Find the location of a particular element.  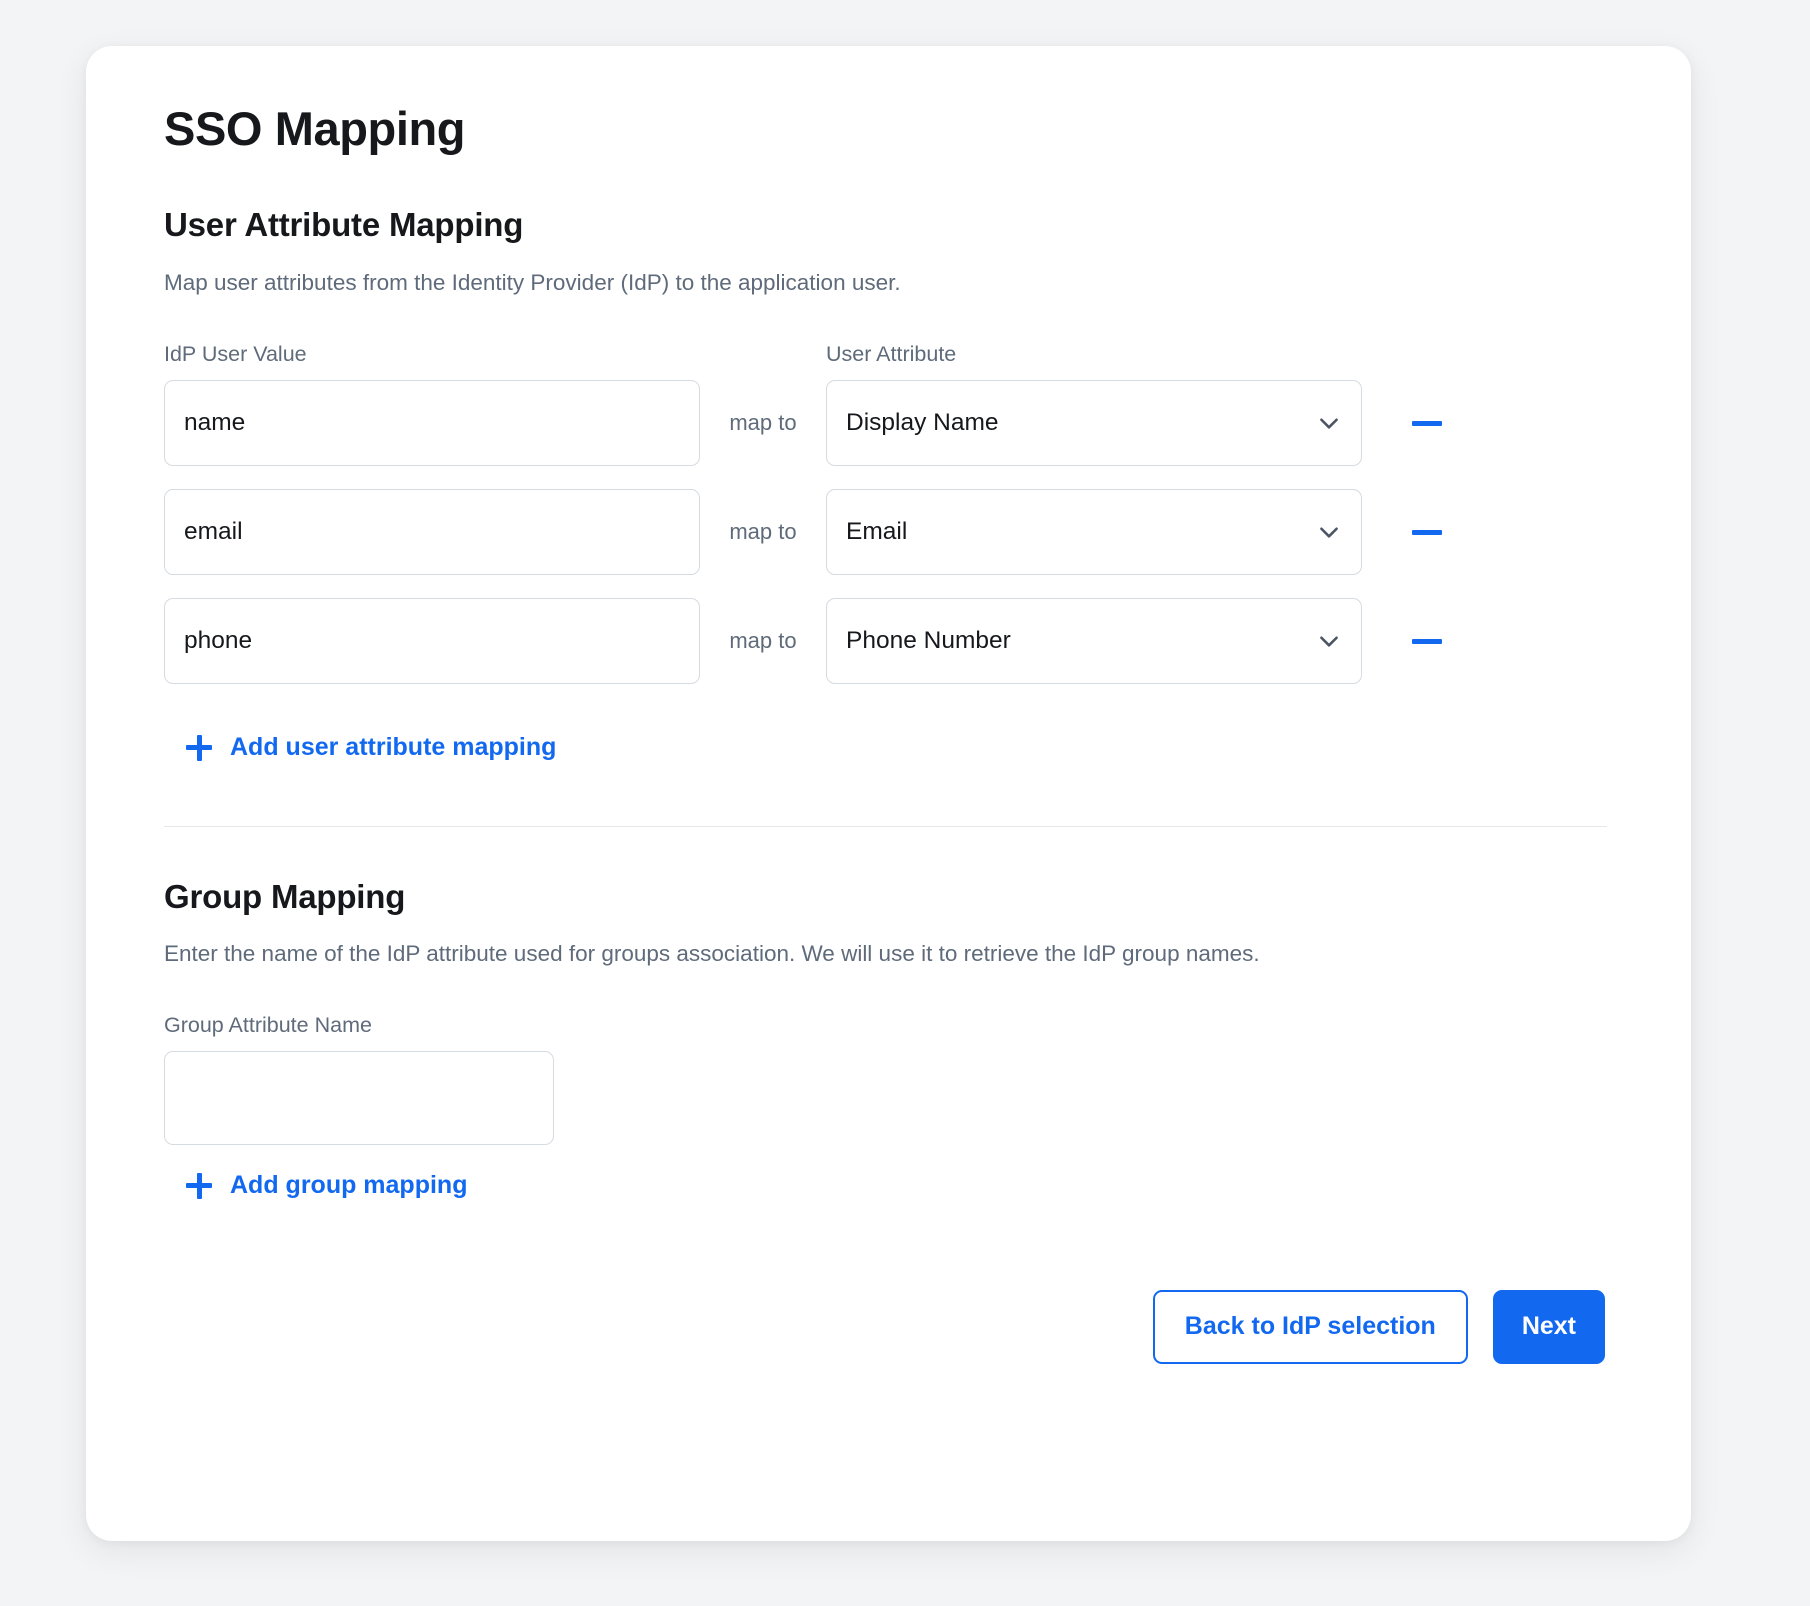

user-attribute-section-heading: User Attribute Mapping is located at coordinates (344, 225).